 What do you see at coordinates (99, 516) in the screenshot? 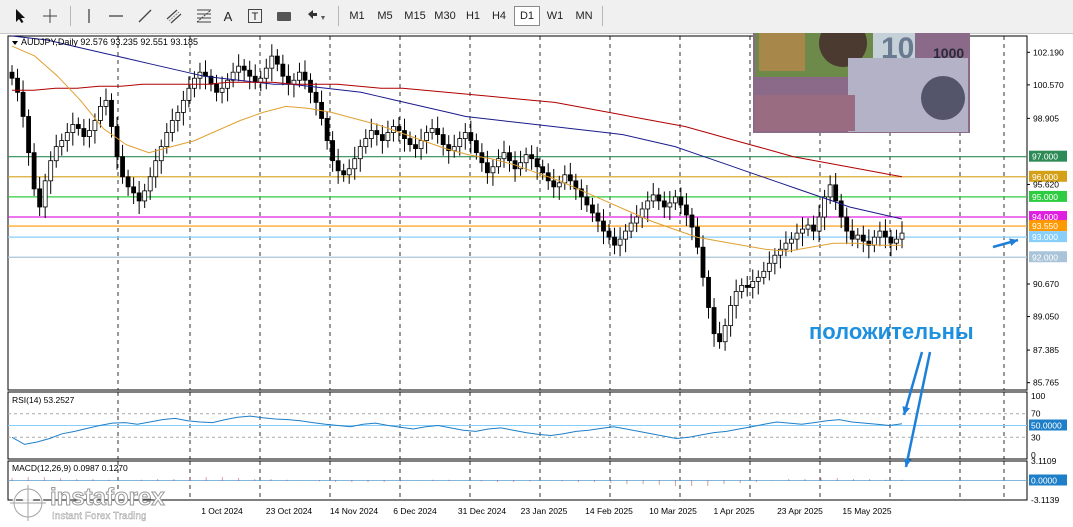
I see `instaforex-tagline: Instant Forex Trading` at bounding box center [99, 516].